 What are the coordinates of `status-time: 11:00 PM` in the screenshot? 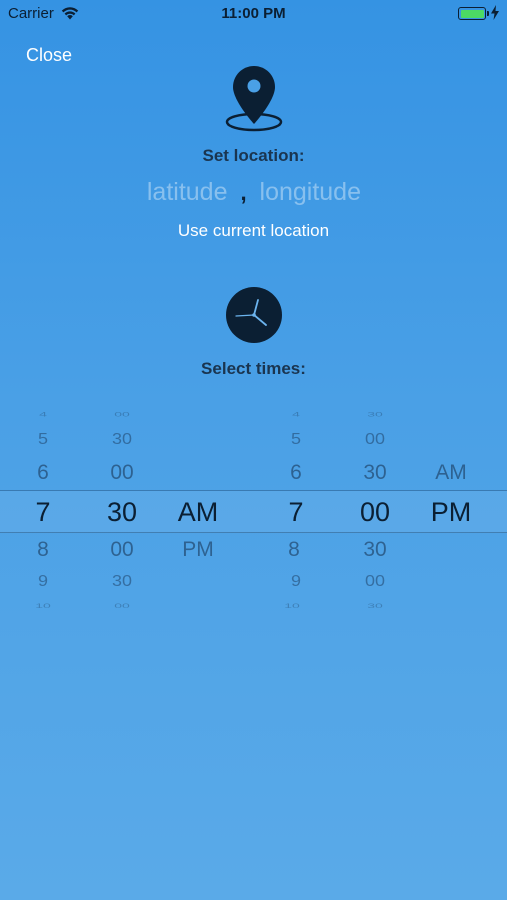 It's located at (253, 13).